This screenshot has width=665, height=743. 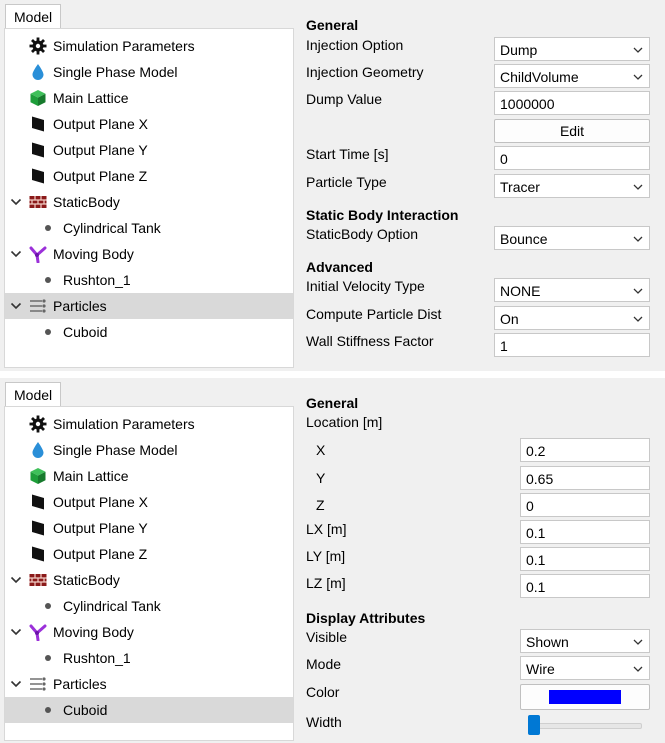 I want to click on color-label: Color, so click(x=323, y=692).